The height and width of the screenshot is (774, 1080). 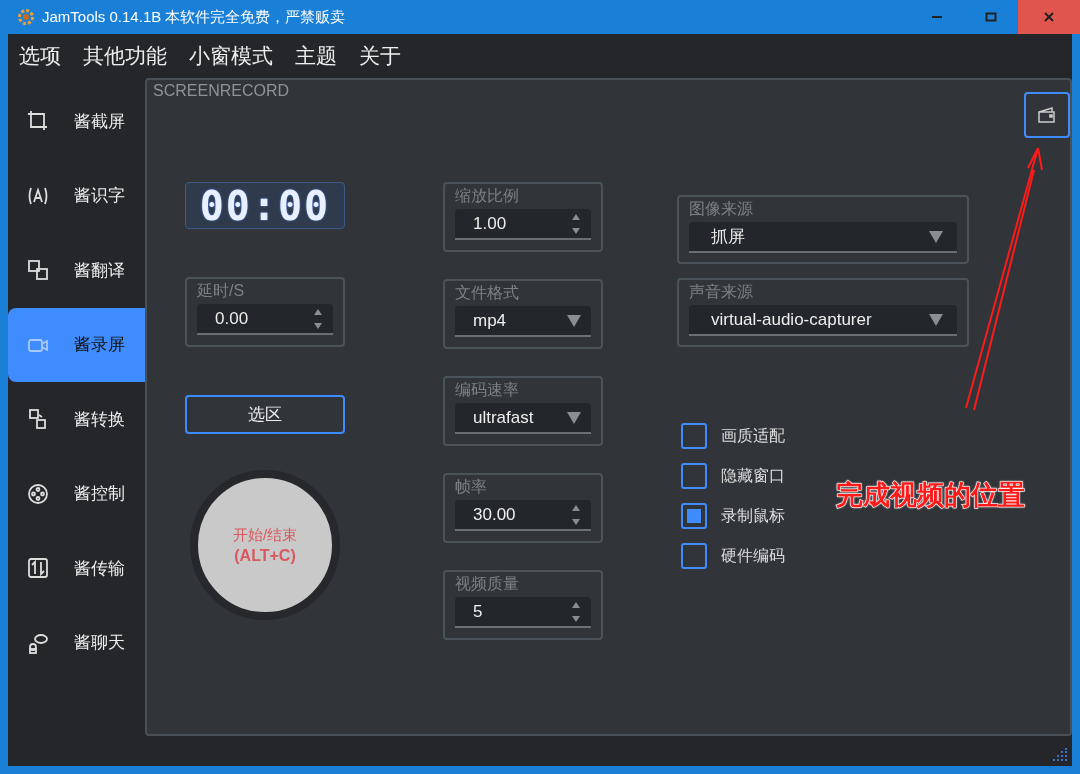 What do you see at coordinates (487, 293) in the screenshot?
I see `field-label: 文件格式` at bounding box center [487, 293].